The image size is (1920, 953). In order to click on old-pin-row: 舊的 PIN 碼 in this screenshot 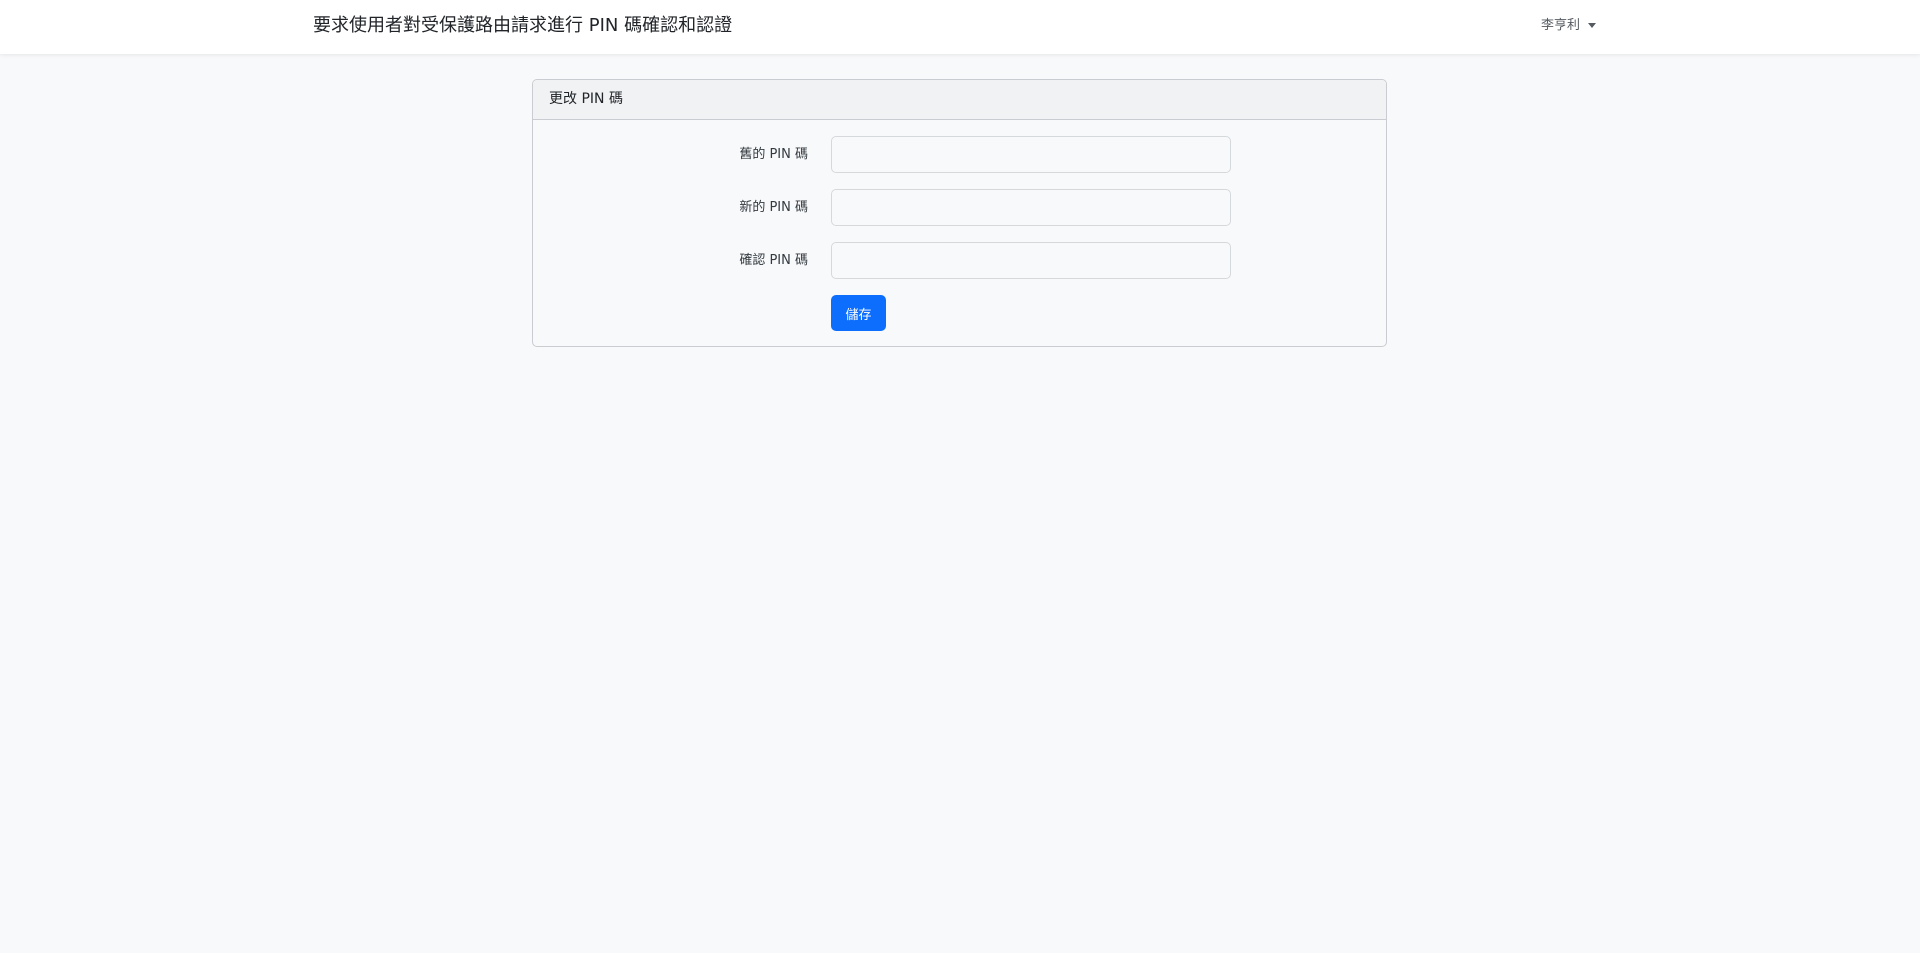, I will do `click(959, 154)`.